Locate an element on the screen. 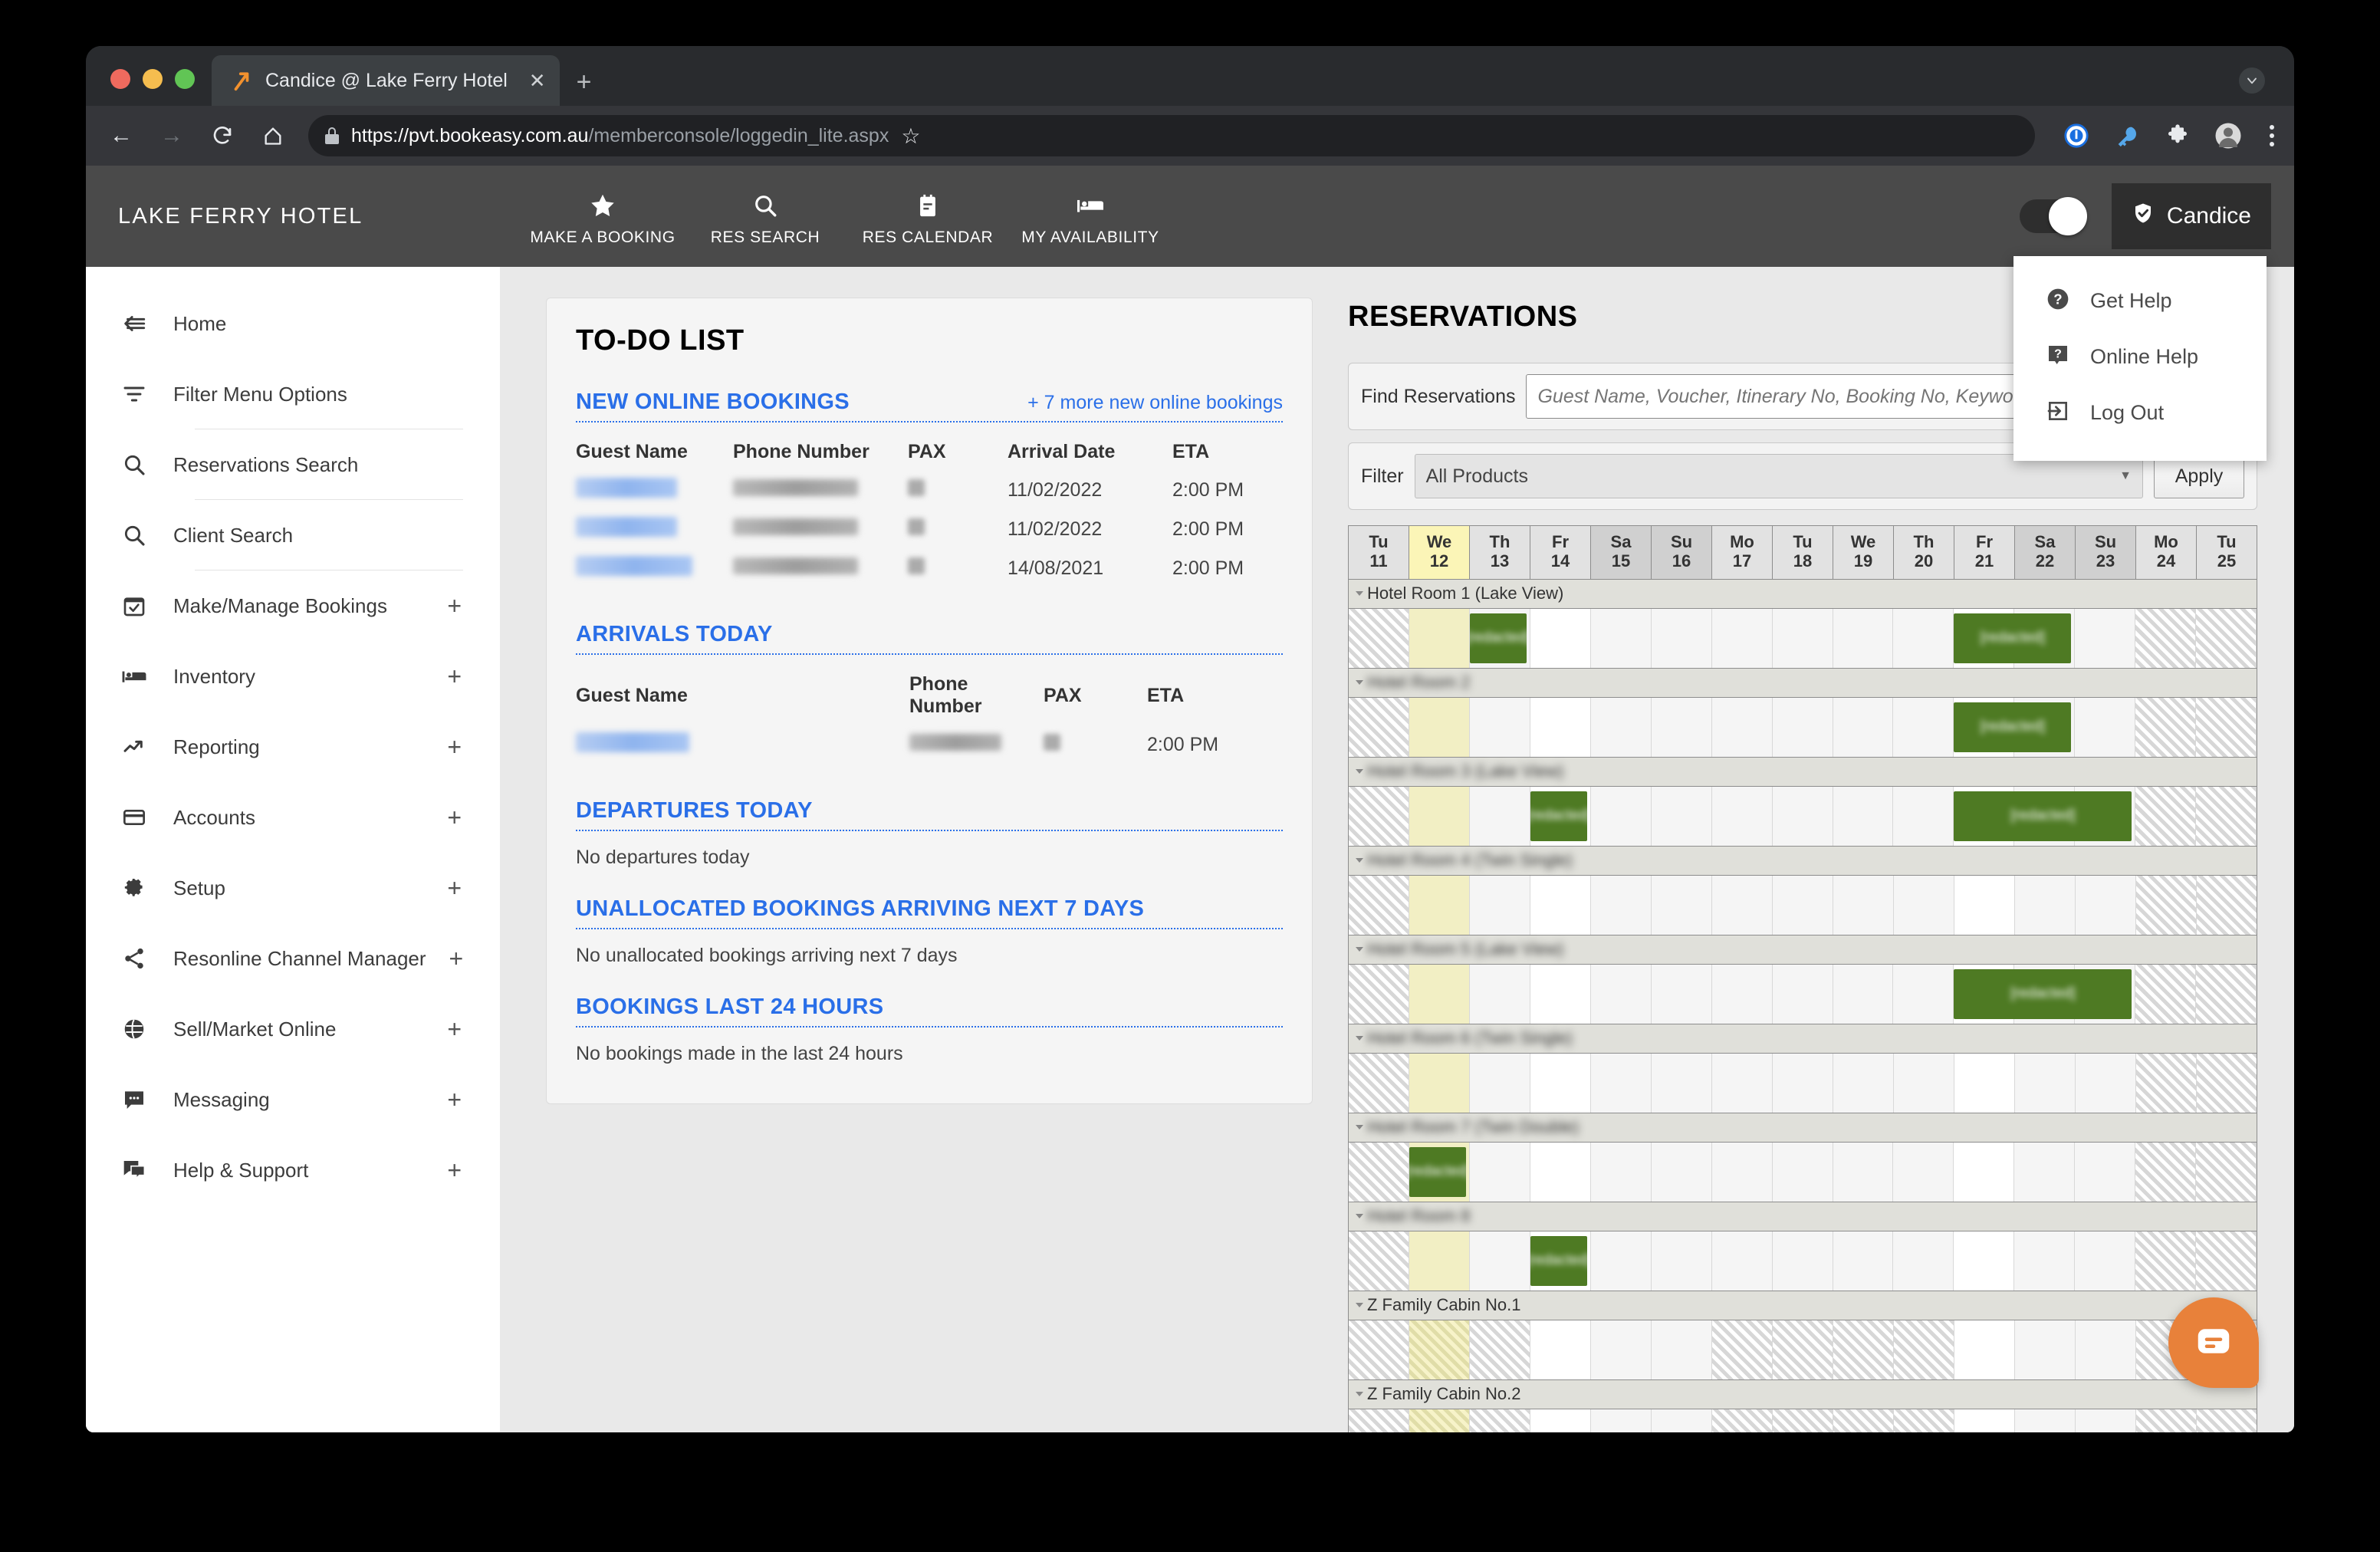  close-window-button is located at coordinates (120, 79).